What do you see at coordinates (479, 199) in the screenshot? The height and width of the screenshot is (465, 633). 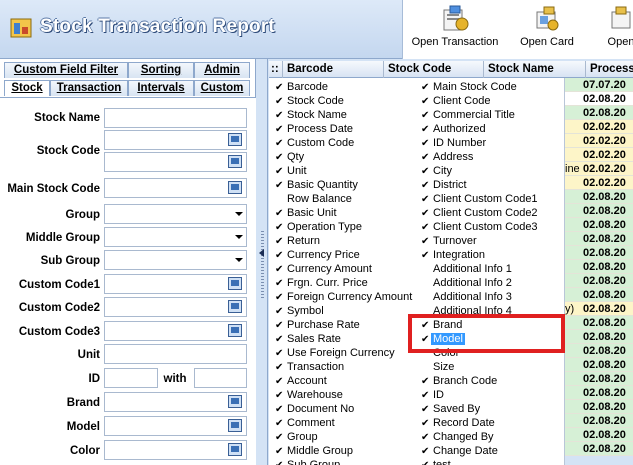 I see `column-option: ✔ Client Custom Code1` at bounding box center [479, 199].